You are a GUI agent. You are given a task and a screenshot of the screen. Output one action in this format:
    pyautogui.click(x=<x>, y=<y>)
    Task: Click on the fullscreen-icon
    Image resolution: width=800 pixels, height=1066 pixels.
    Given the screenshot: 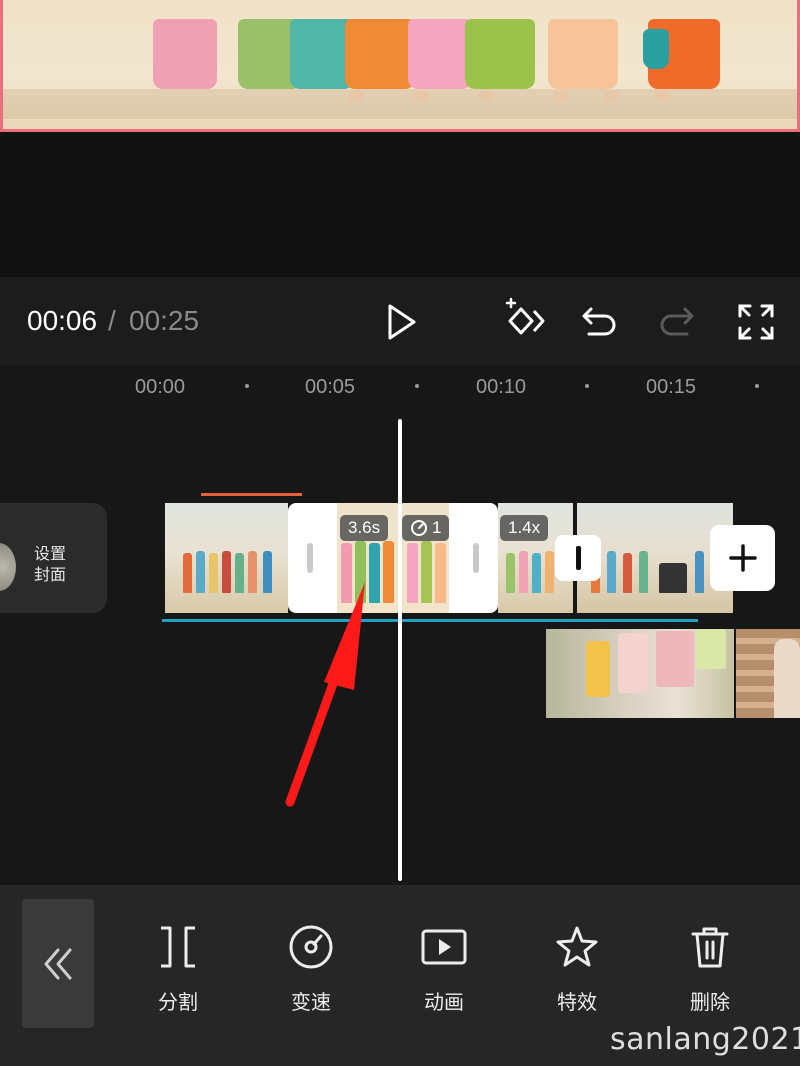 What is the action you would take?
    pyautogui.click(x=756, y=322)
    